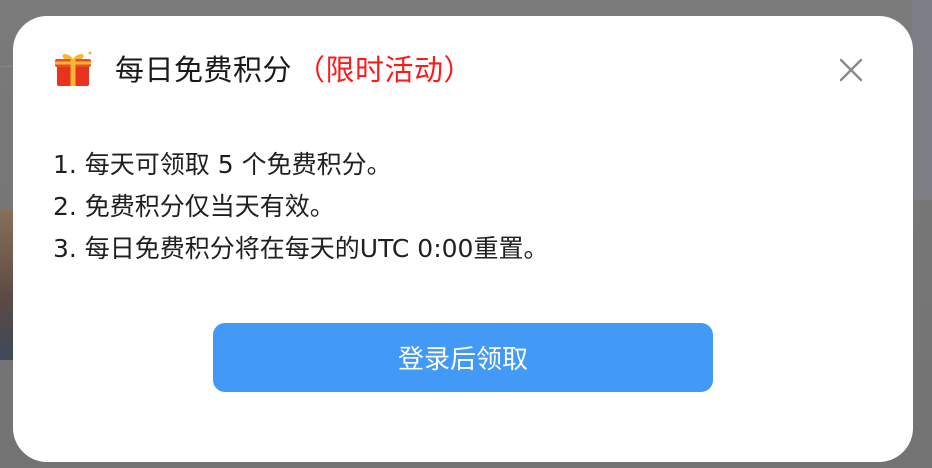  I want to click on close-icon, so click(851, 70).